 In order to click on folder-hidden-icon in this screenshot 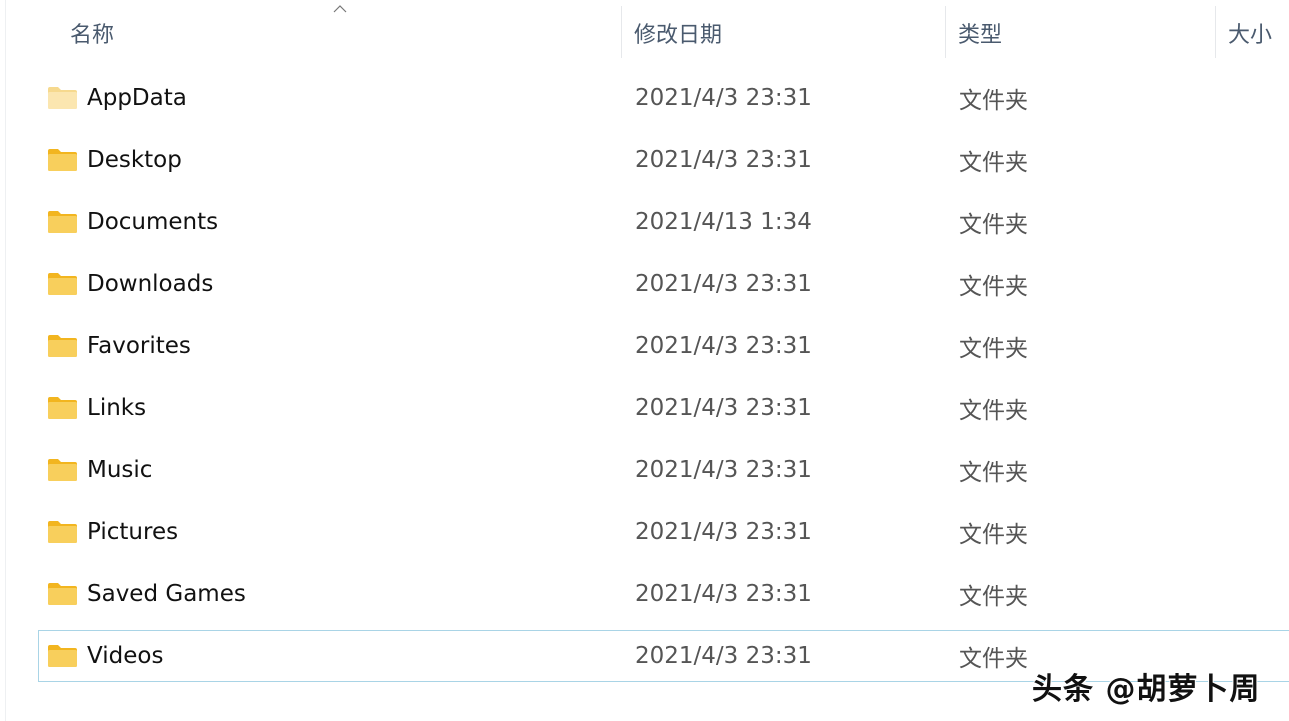, I will do `click(62, 98)`.